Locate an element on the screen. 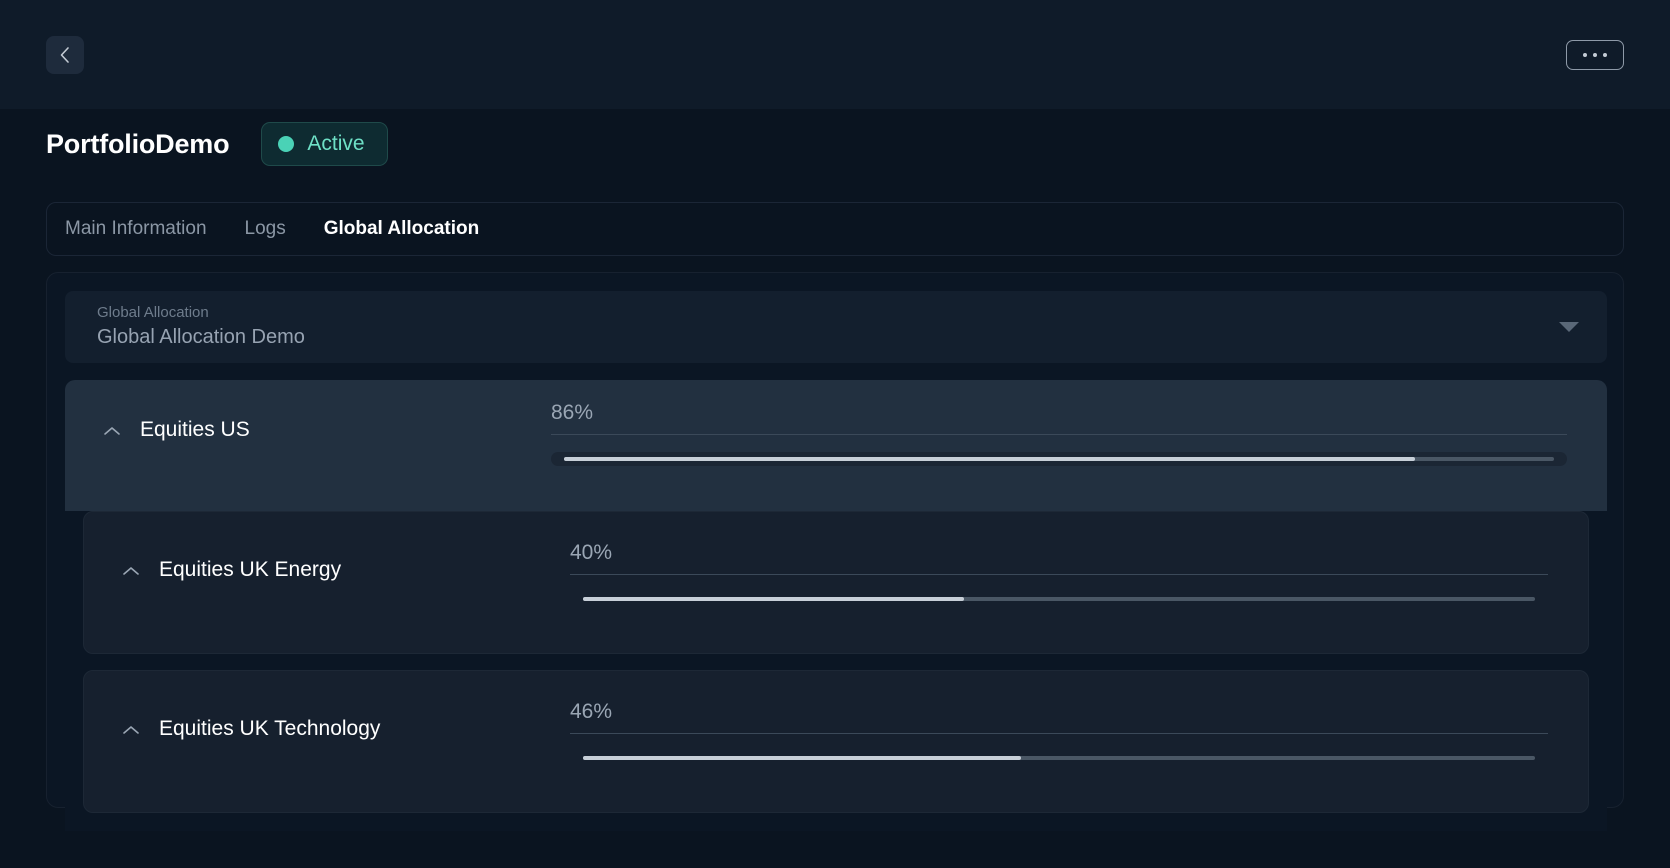  allocation-row: Equities US 86% is located at coordinates (836, 437).